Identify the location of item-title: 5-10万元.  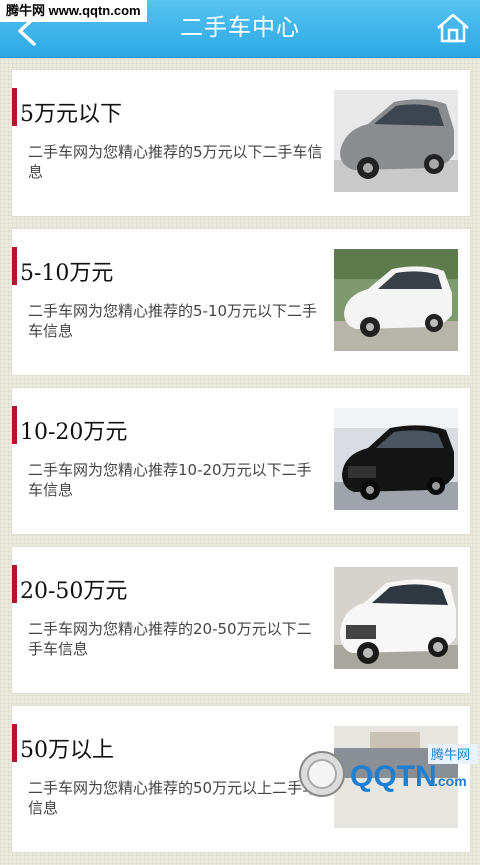
(67, 273).